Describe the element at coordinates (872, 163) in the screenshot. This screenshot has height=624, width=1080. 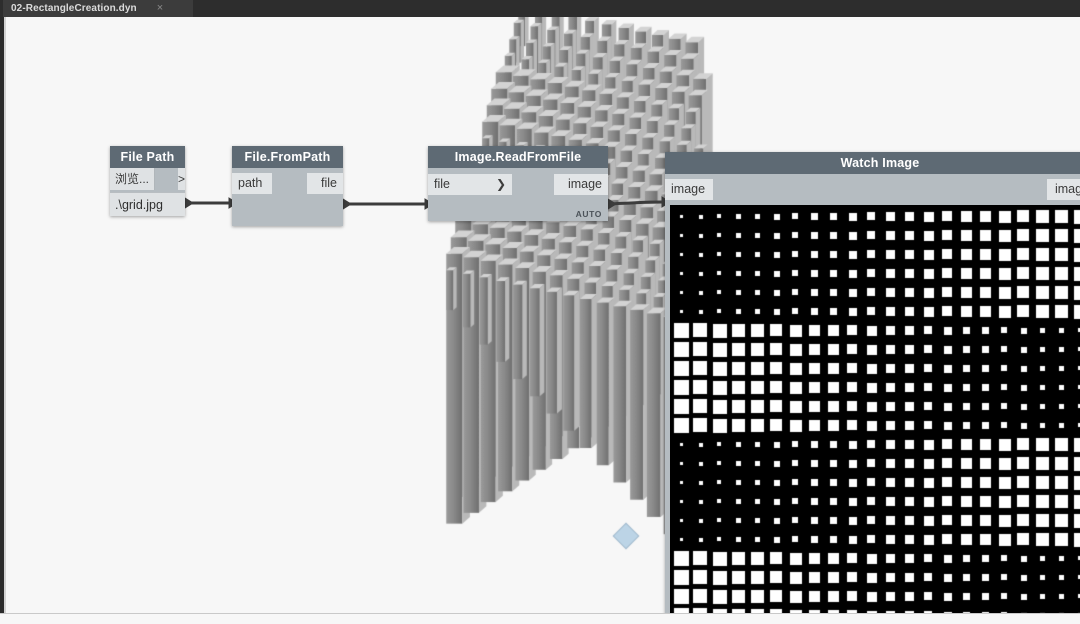
I see `node-title: Watch Image` at that location.